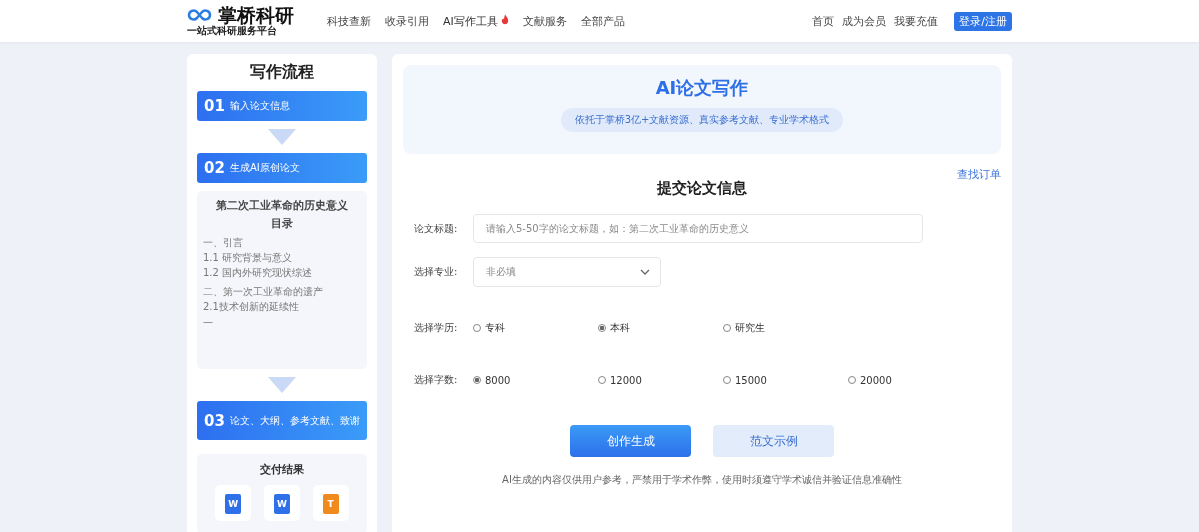  What do you see at coordinates (630, 441) in the screenshot?
I see `generate-button: 创作生成` at bounding box center [630, 441].